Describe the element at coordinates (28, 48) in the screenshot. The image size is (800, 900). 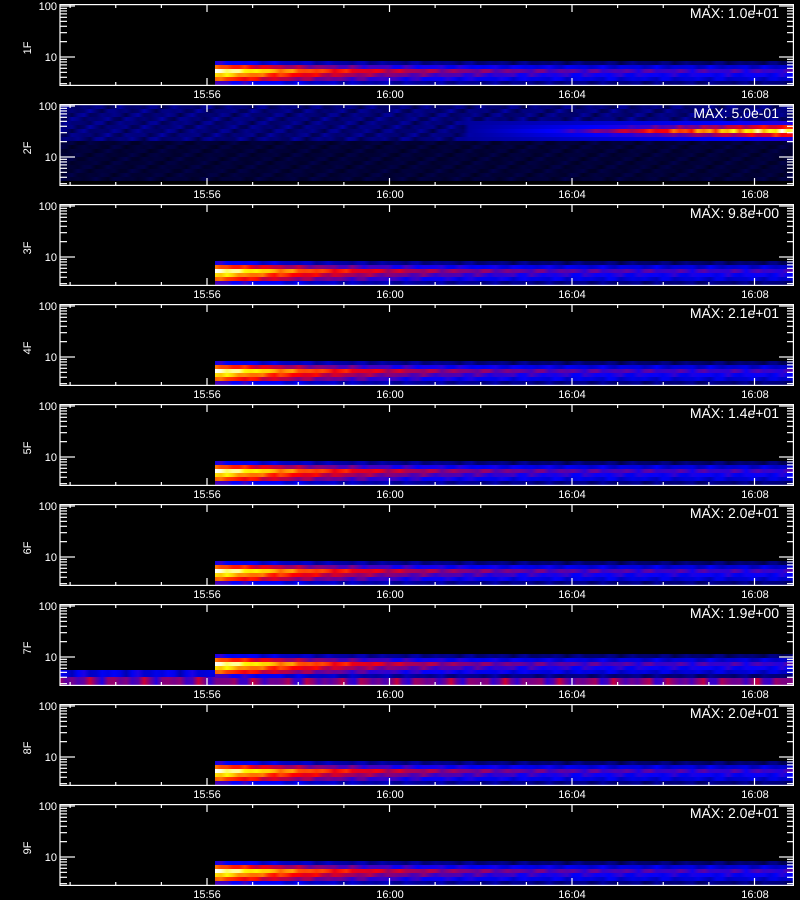
I see `channel-label: 1F` at that location.